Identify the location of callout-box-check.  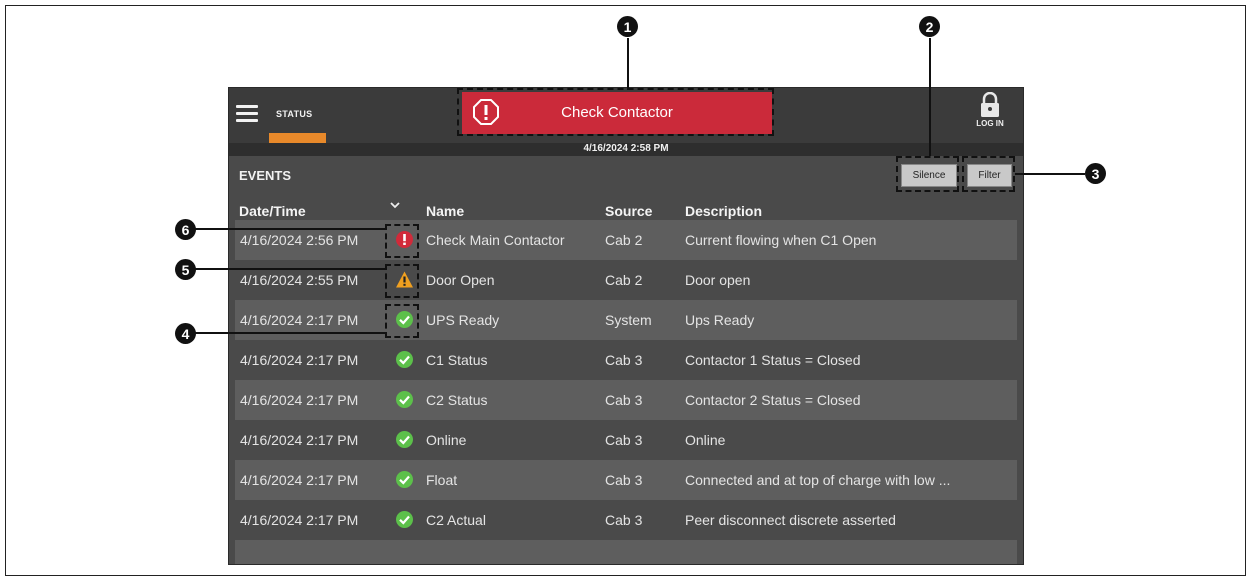
(402, 321).